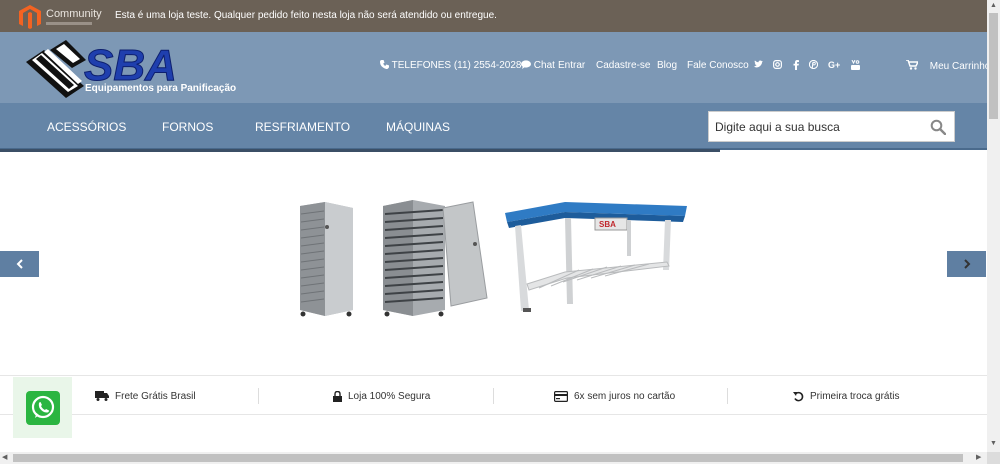  What do you see at coordinates (561, 396) in the screenshot?
I see `credit-card-icon` at bounding box center [561, 396].